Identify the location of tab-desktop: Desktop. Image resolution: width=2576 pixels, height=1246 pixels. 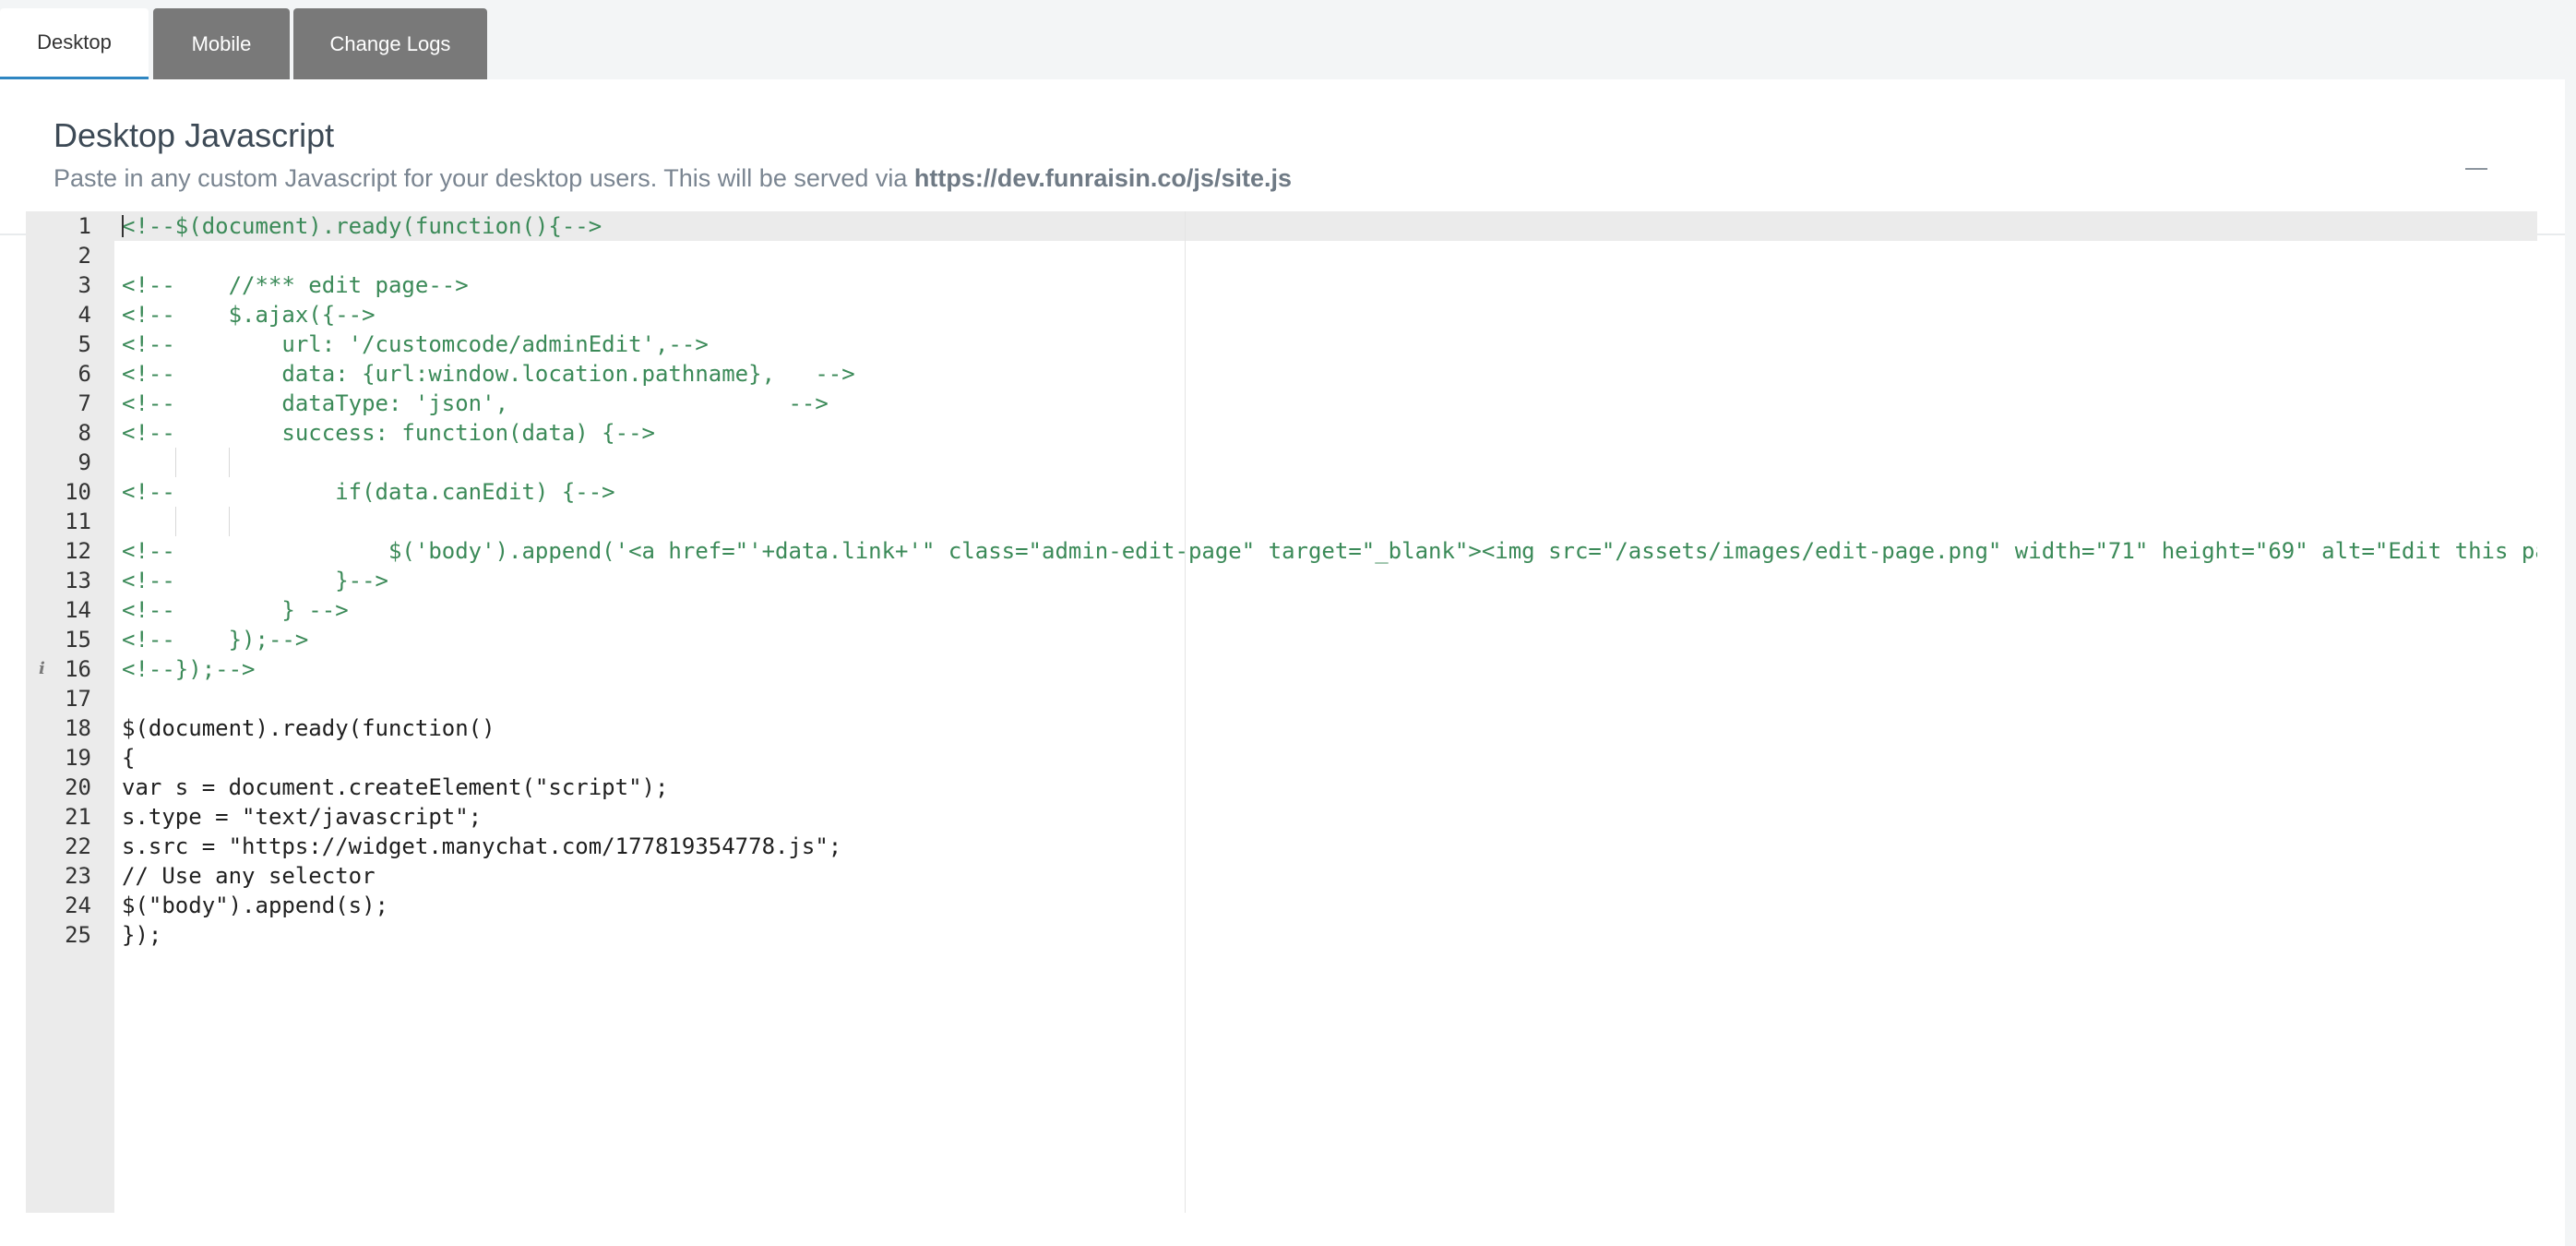
(75, 44).